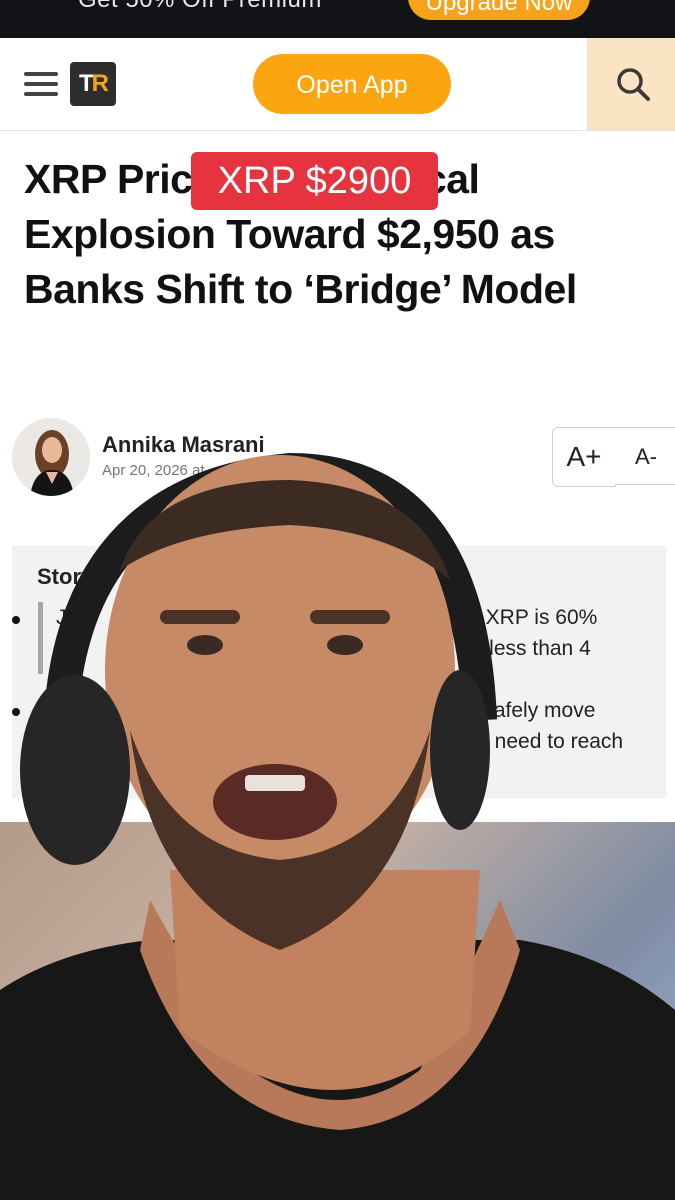  What do you see at coordinates (352, 84) in the screenshot?
I see `open-app-button: Open App` at bounding box center [352, 84].